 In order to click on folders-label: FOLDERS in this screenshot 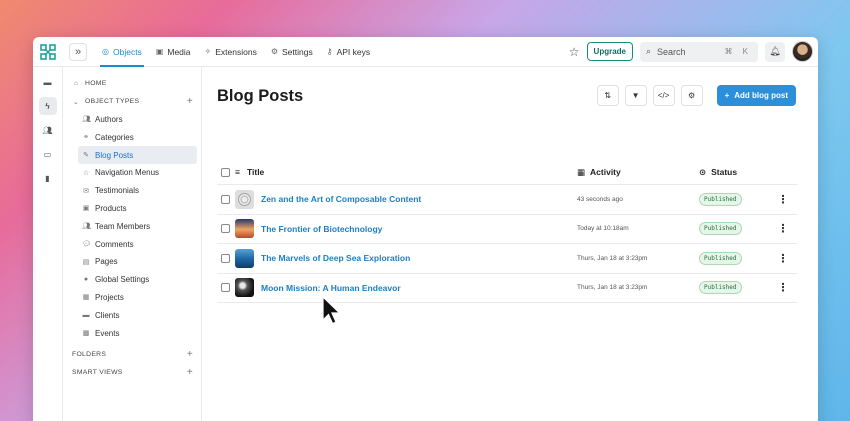, I will do `click(89, 355)`.